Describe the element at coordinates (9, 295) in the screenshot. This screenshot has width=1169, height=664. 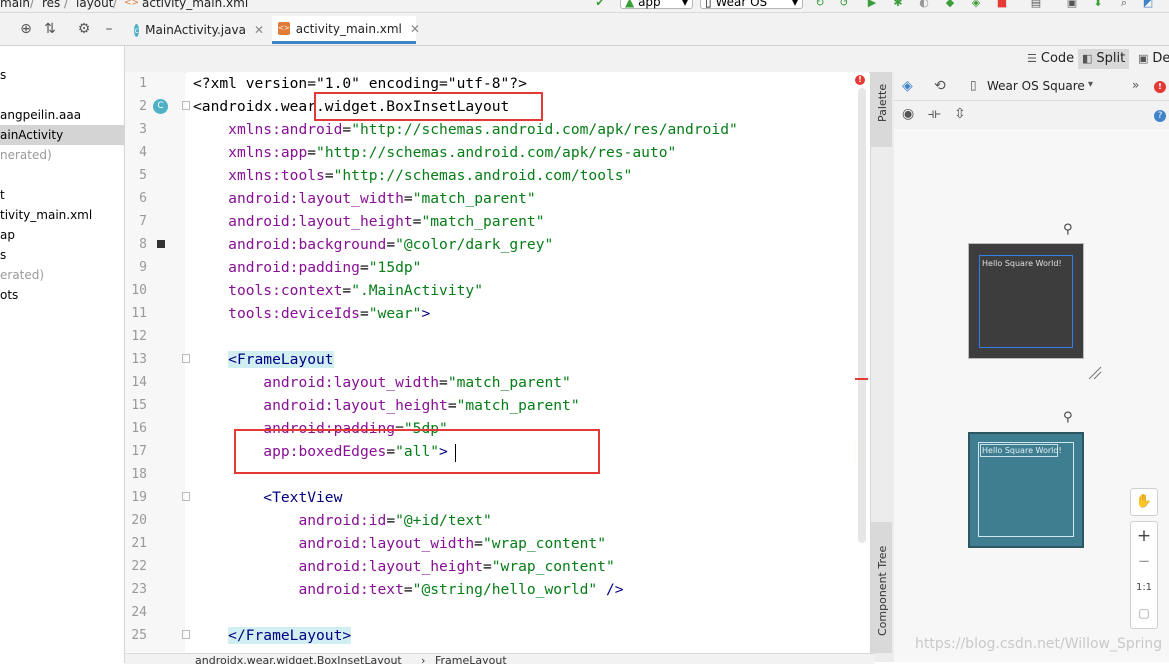
I see `project-tree-item: ots` at that location.